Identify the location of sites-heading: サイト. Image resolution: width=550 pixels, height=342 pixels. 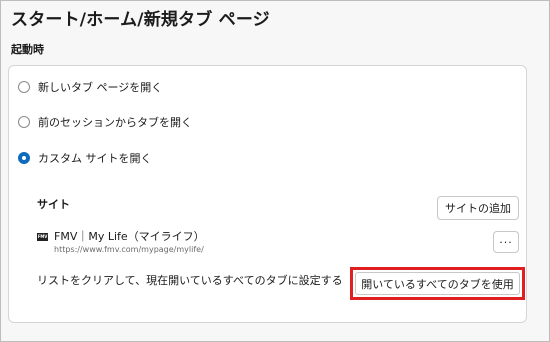
(53, 204).